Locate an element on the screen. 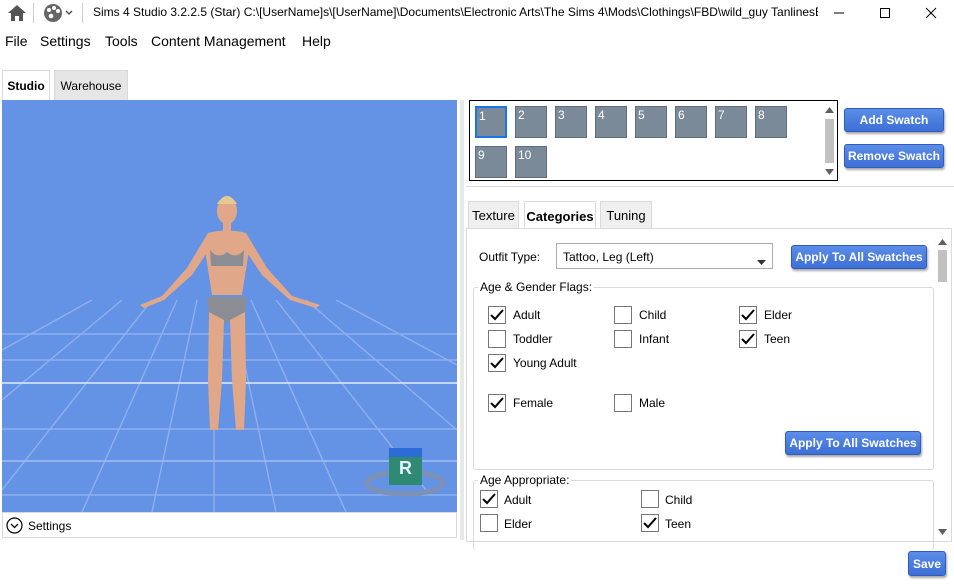 Image resolution: width=954 pixels, height=584 pixels. r-badge-label: R is located at coordinates (405, 468).